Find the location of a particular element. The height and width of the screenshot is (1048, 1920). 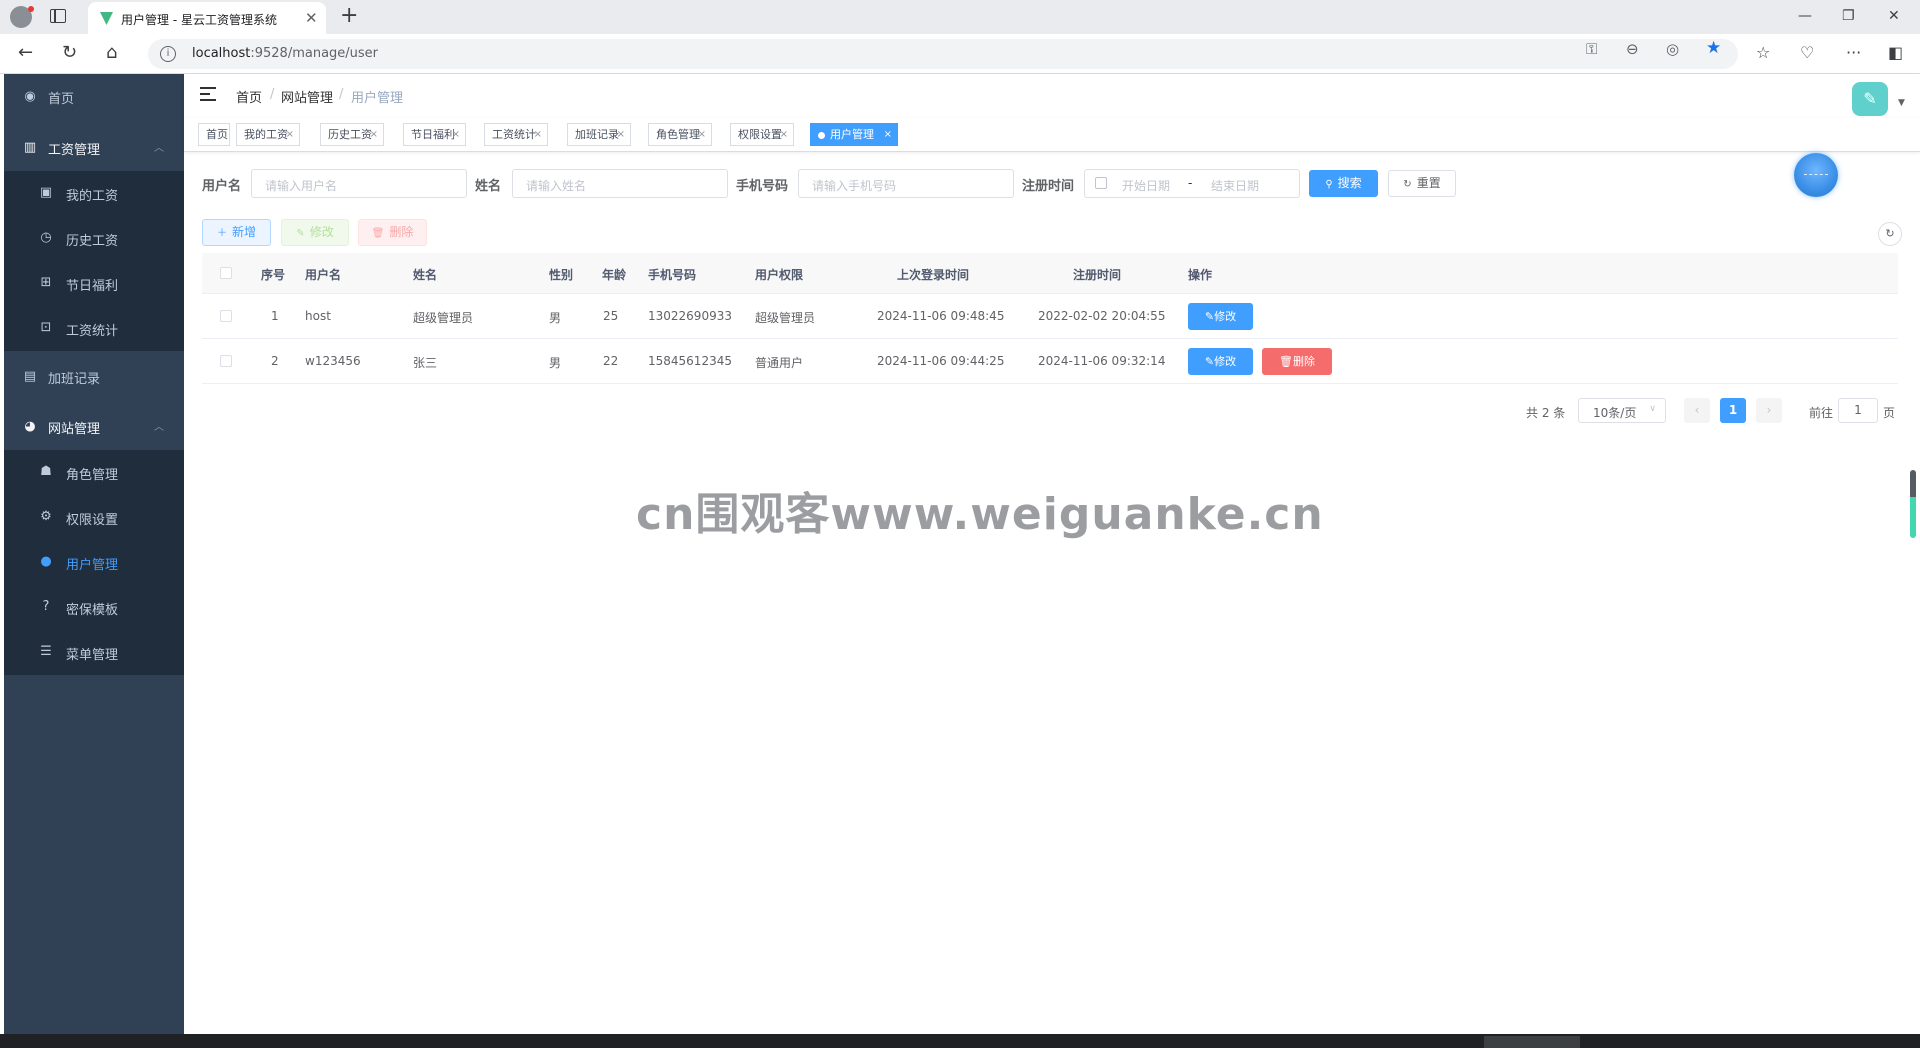

taskbar-app-button is located at coordinates (1532, 1042).